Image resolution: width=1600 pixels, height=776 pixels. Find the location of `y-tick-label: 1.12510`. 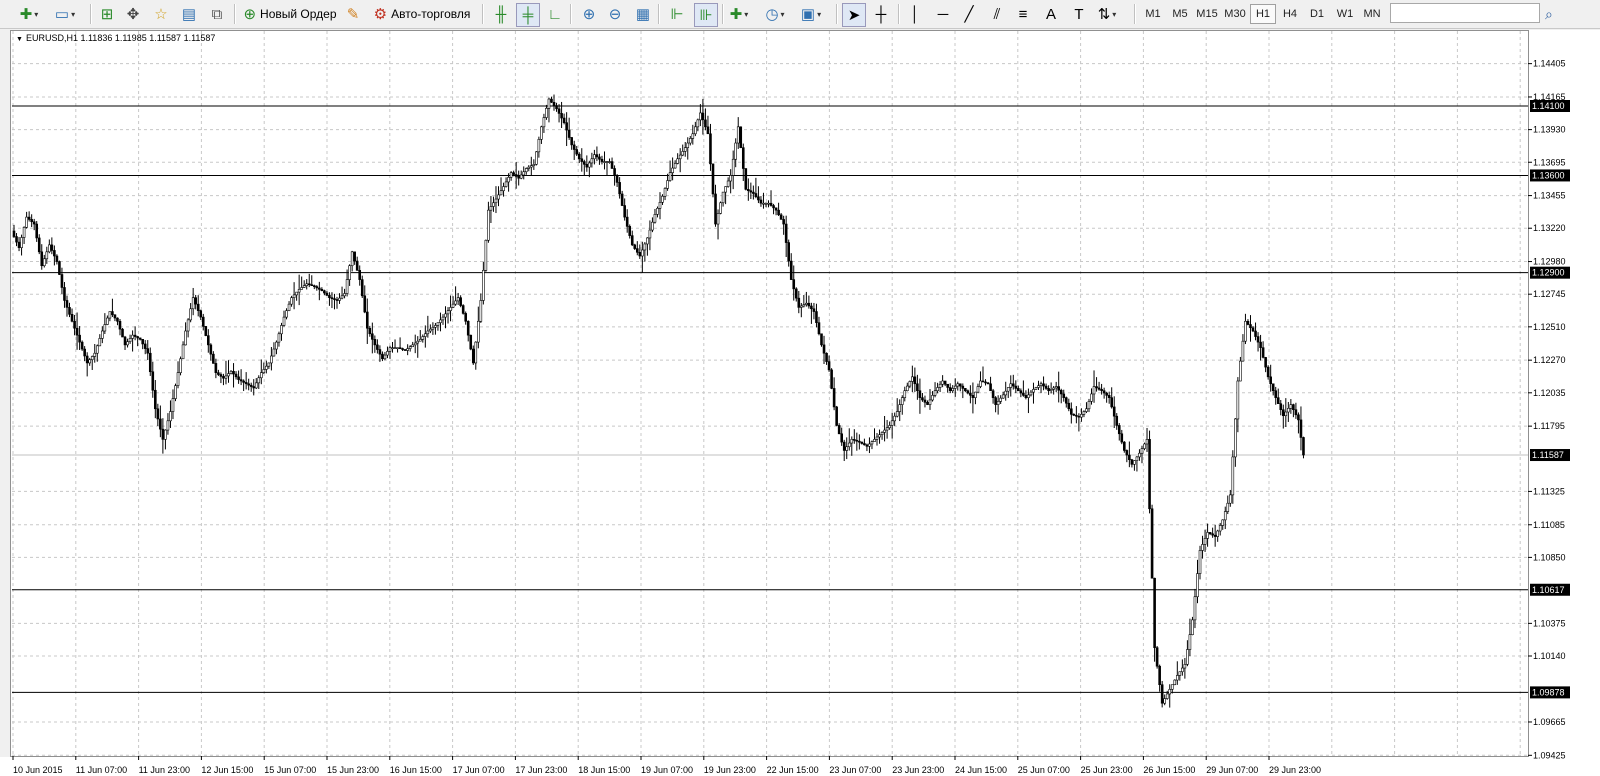

y-tick-label: 1.12510 is located at coordinates (1549, 327).